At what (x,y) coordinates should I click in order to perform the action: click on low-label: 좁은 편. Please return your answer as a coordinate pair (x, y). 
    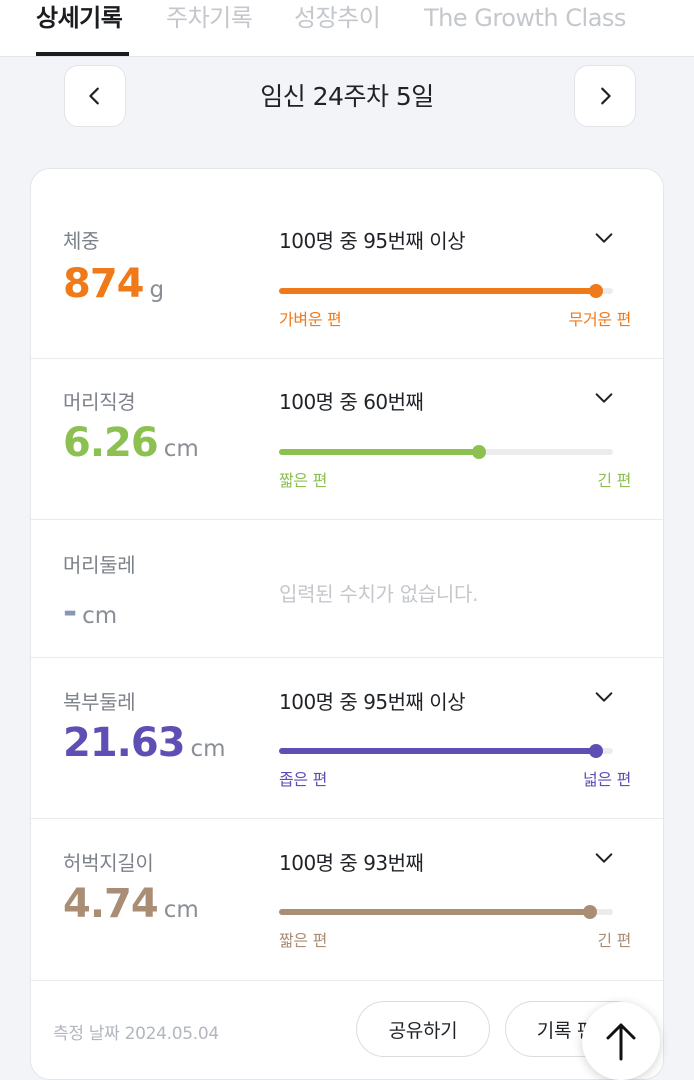
    Looking at the image, I should click on (303, 779).